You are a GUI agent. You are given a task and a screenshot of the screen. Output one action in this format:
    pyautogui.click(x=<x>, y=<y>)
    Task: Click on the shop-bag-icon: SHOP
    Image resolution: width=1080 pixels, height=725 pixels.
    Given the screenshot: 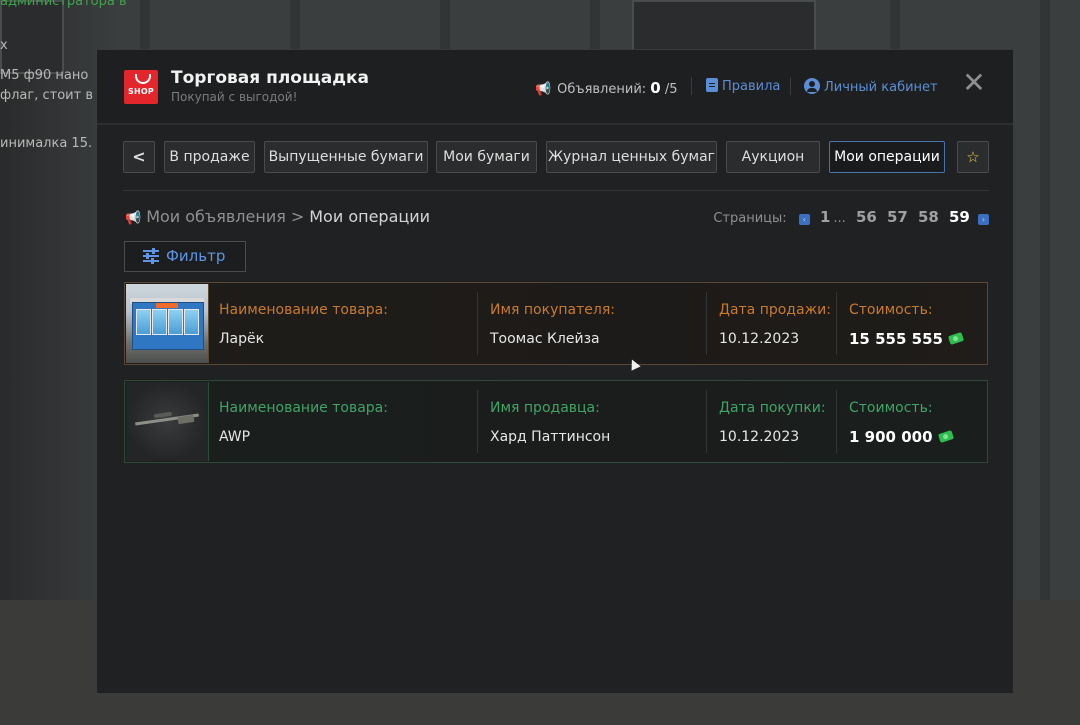 What is the action you would take?
    pyautogui.click(x=141, y=87)
    